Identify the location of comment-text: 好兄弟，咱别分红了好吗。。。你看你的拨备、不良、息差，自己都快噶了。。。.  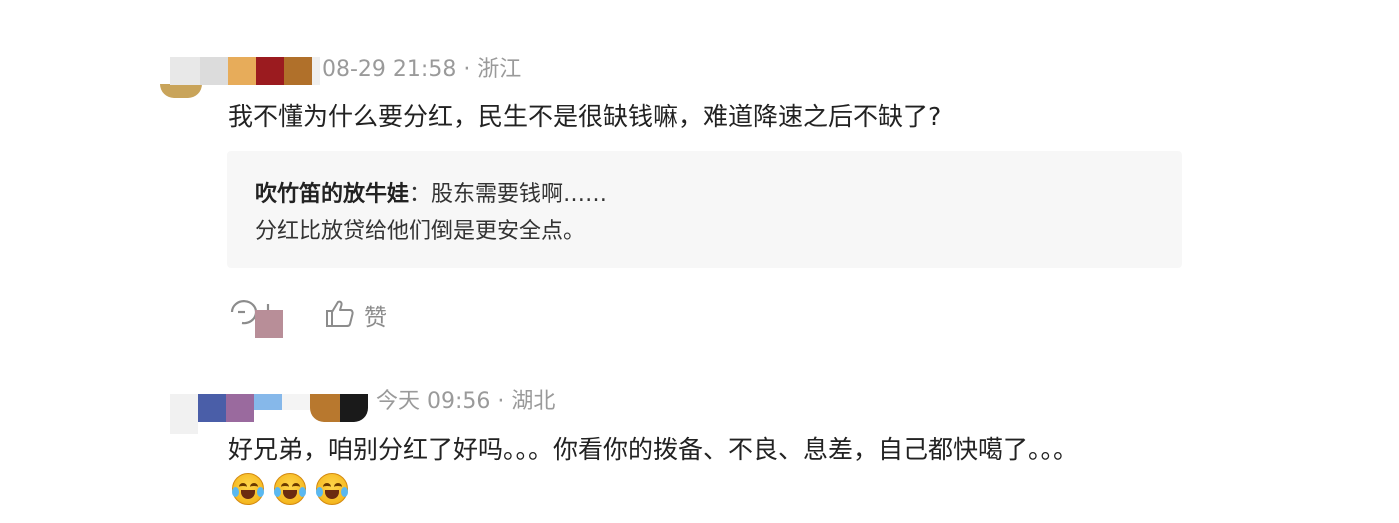
(653, 449).